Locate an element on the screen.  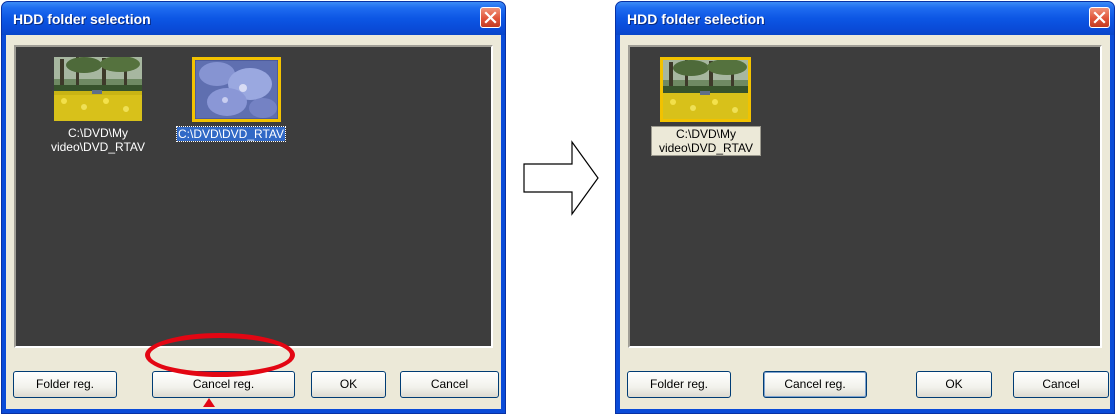
folder-caption-selected: C:\DVD\My video\DVD_RTAV is located at coordinates (706, 141).